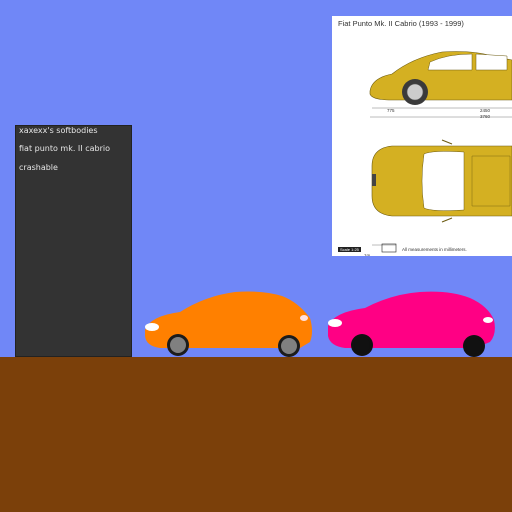  Describe the element at coordinates (441, 196) in the screenshot. I see `blueprint-top-view` at that location.